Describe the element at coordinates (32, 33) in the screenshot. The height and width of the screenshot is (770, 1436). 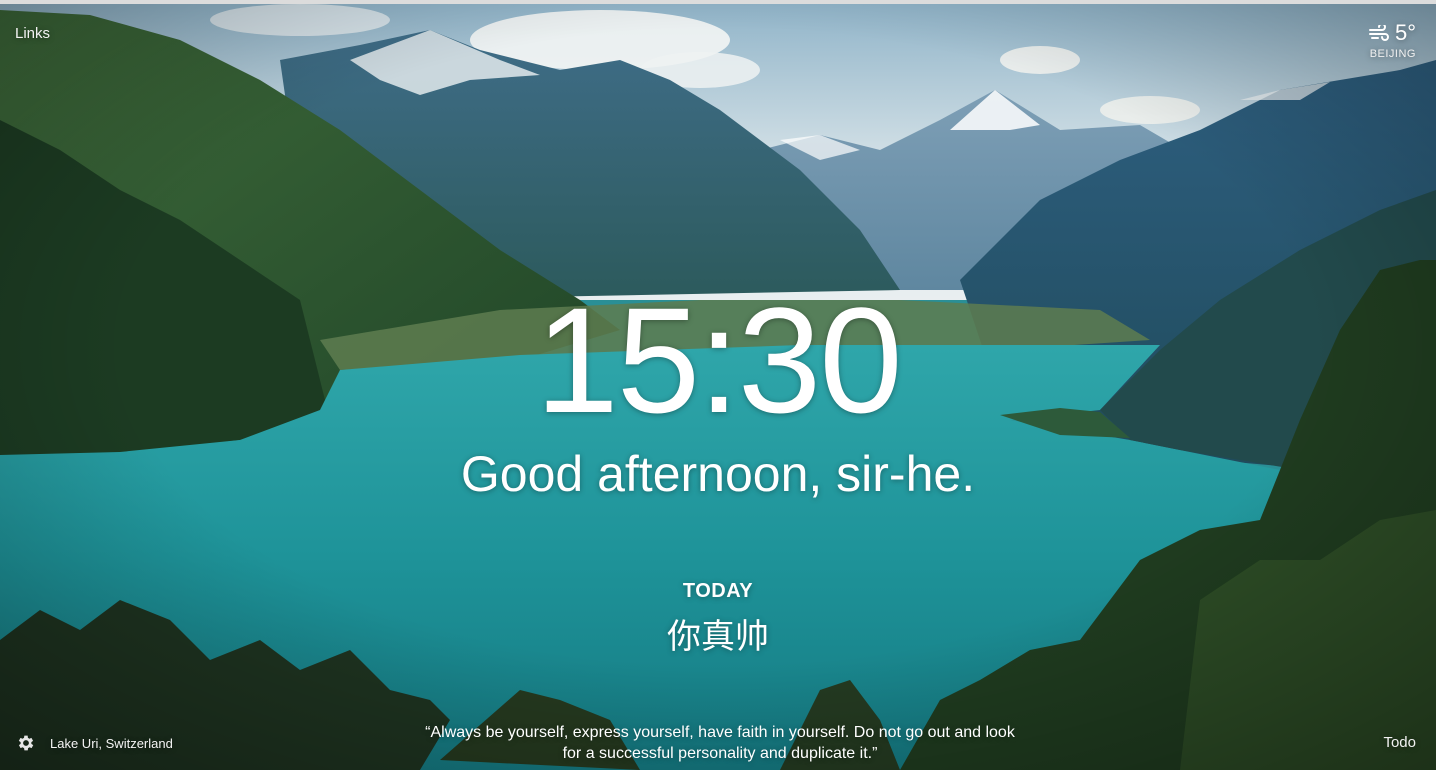
I see `links-button: Links` at that location.